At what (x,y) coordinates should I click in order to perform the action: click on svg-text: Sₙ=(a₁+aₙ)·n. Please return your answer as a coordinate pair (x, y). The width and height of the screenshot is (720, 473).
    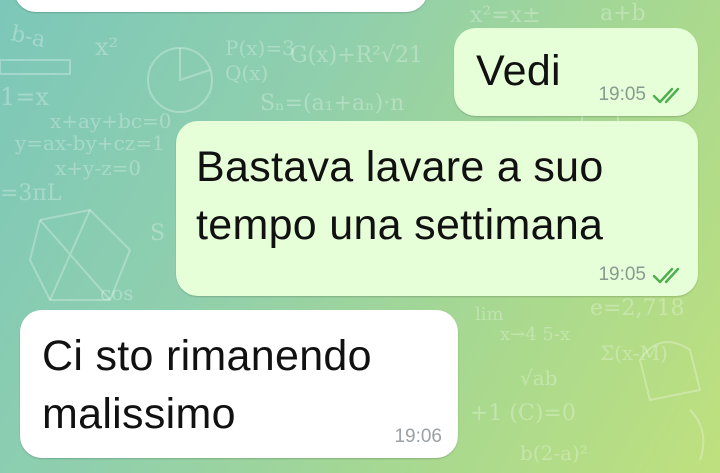
    Looking at the image, I should click on (332, 103).